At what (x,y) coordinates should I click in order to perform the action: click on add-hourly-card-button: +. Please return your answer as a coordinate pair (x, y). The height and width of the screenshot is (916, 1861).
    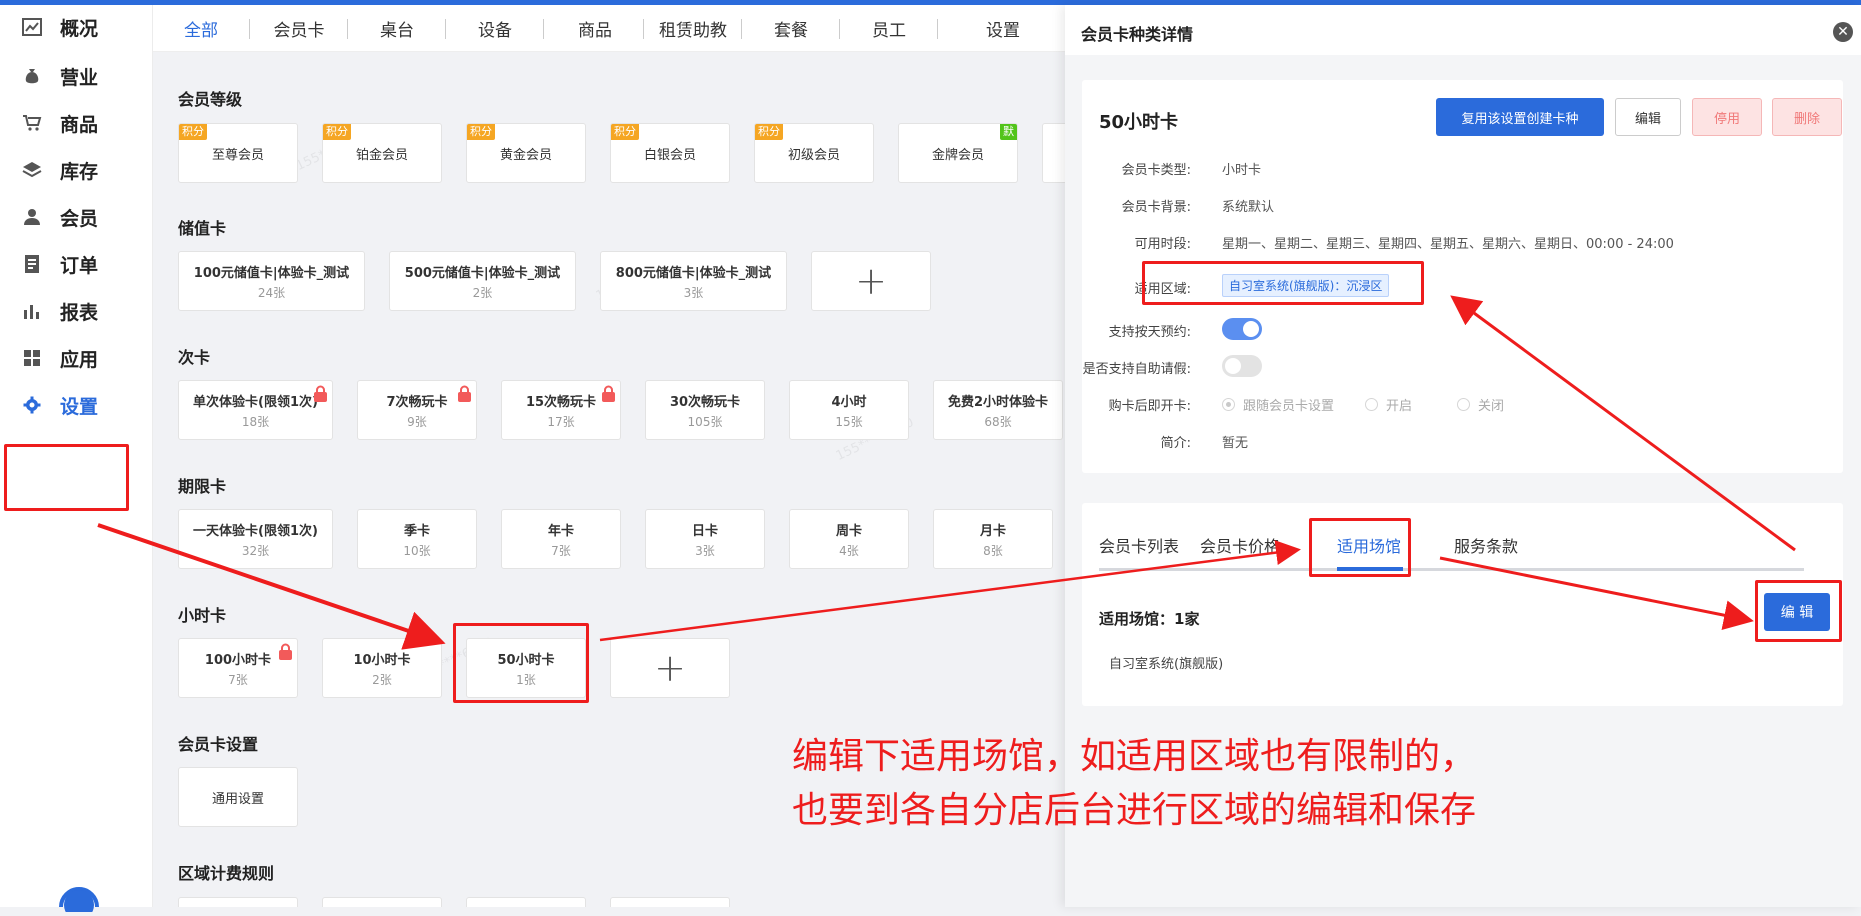
    Looking at the image, I should click on (670, 668).